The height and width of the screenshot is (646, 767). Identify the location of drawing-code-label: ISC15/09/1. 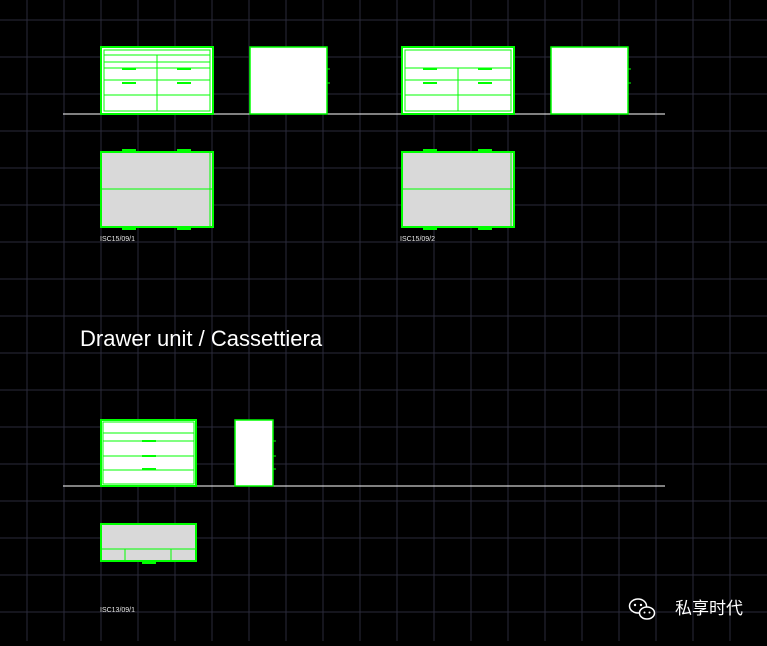
(118, 239).